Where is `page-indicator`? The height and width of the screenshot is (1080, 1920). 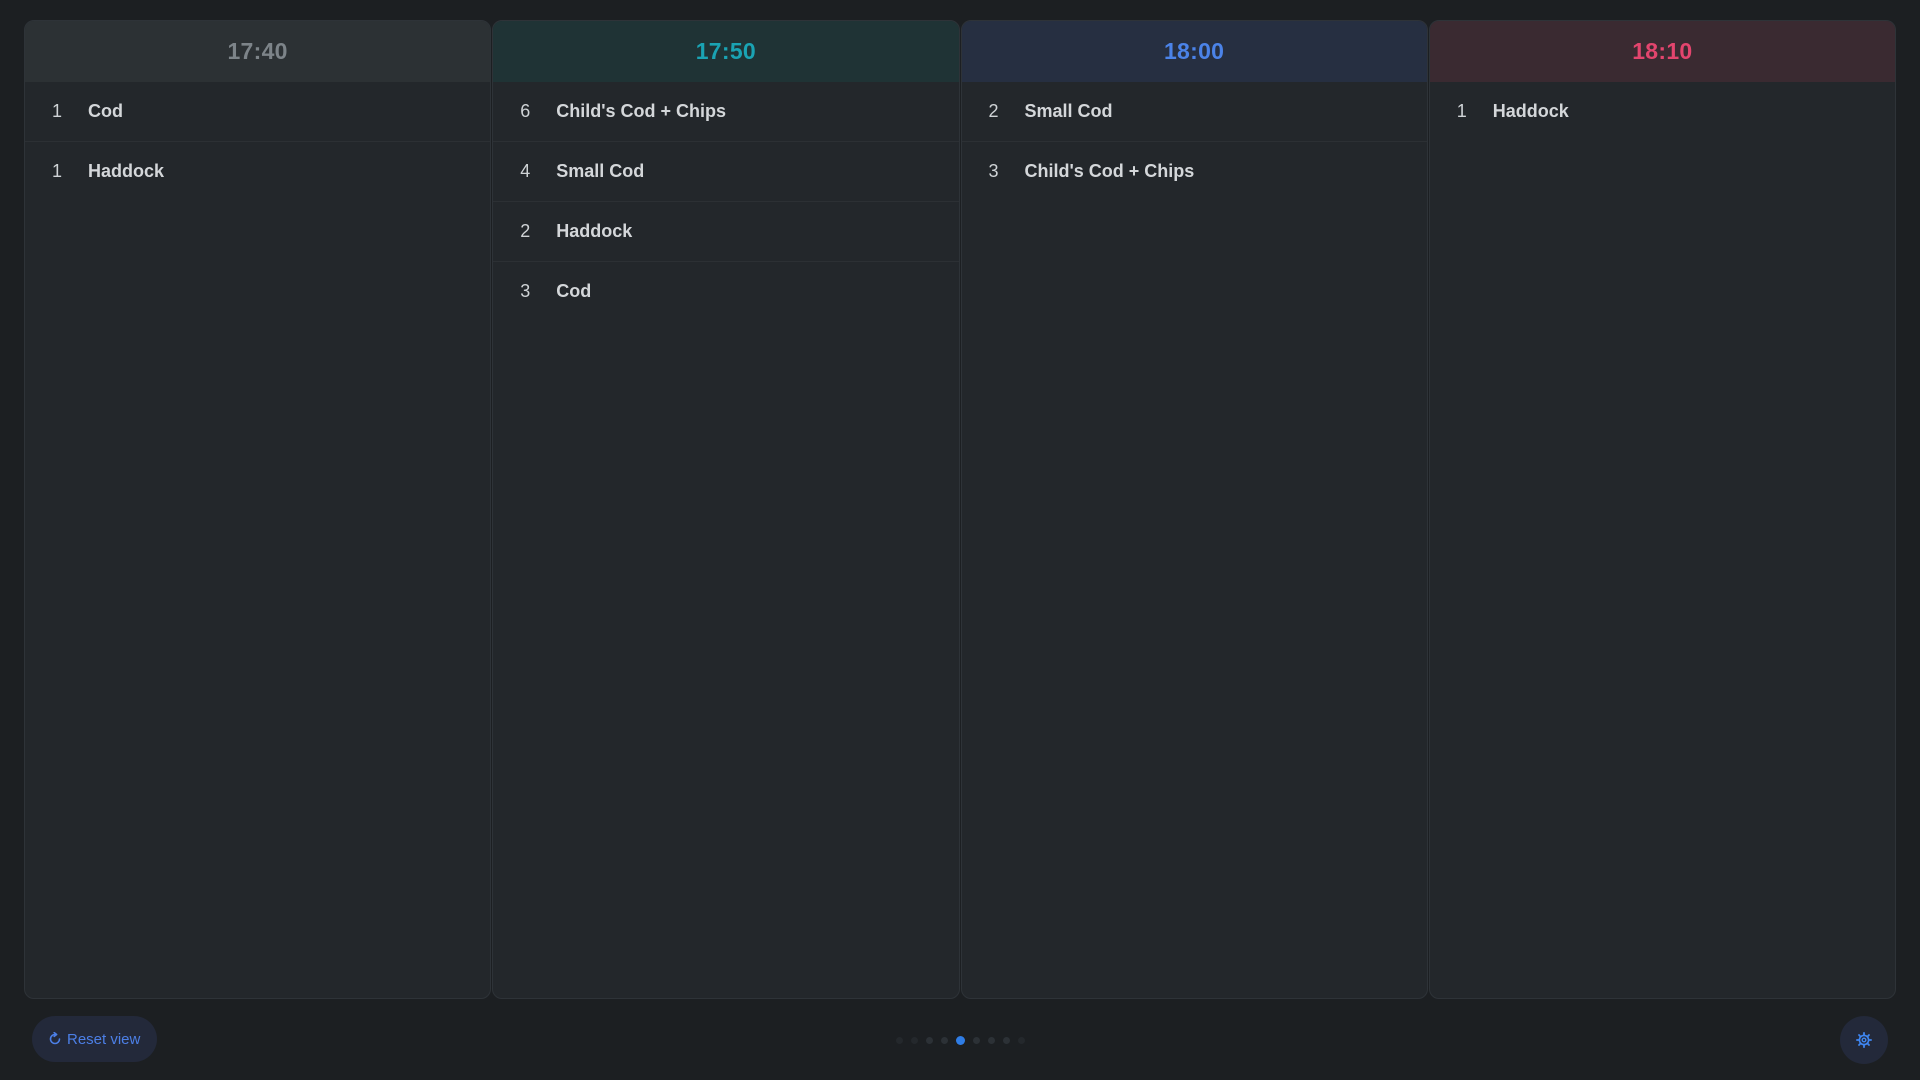
page-indicator is located at coordinates (960, 1040).